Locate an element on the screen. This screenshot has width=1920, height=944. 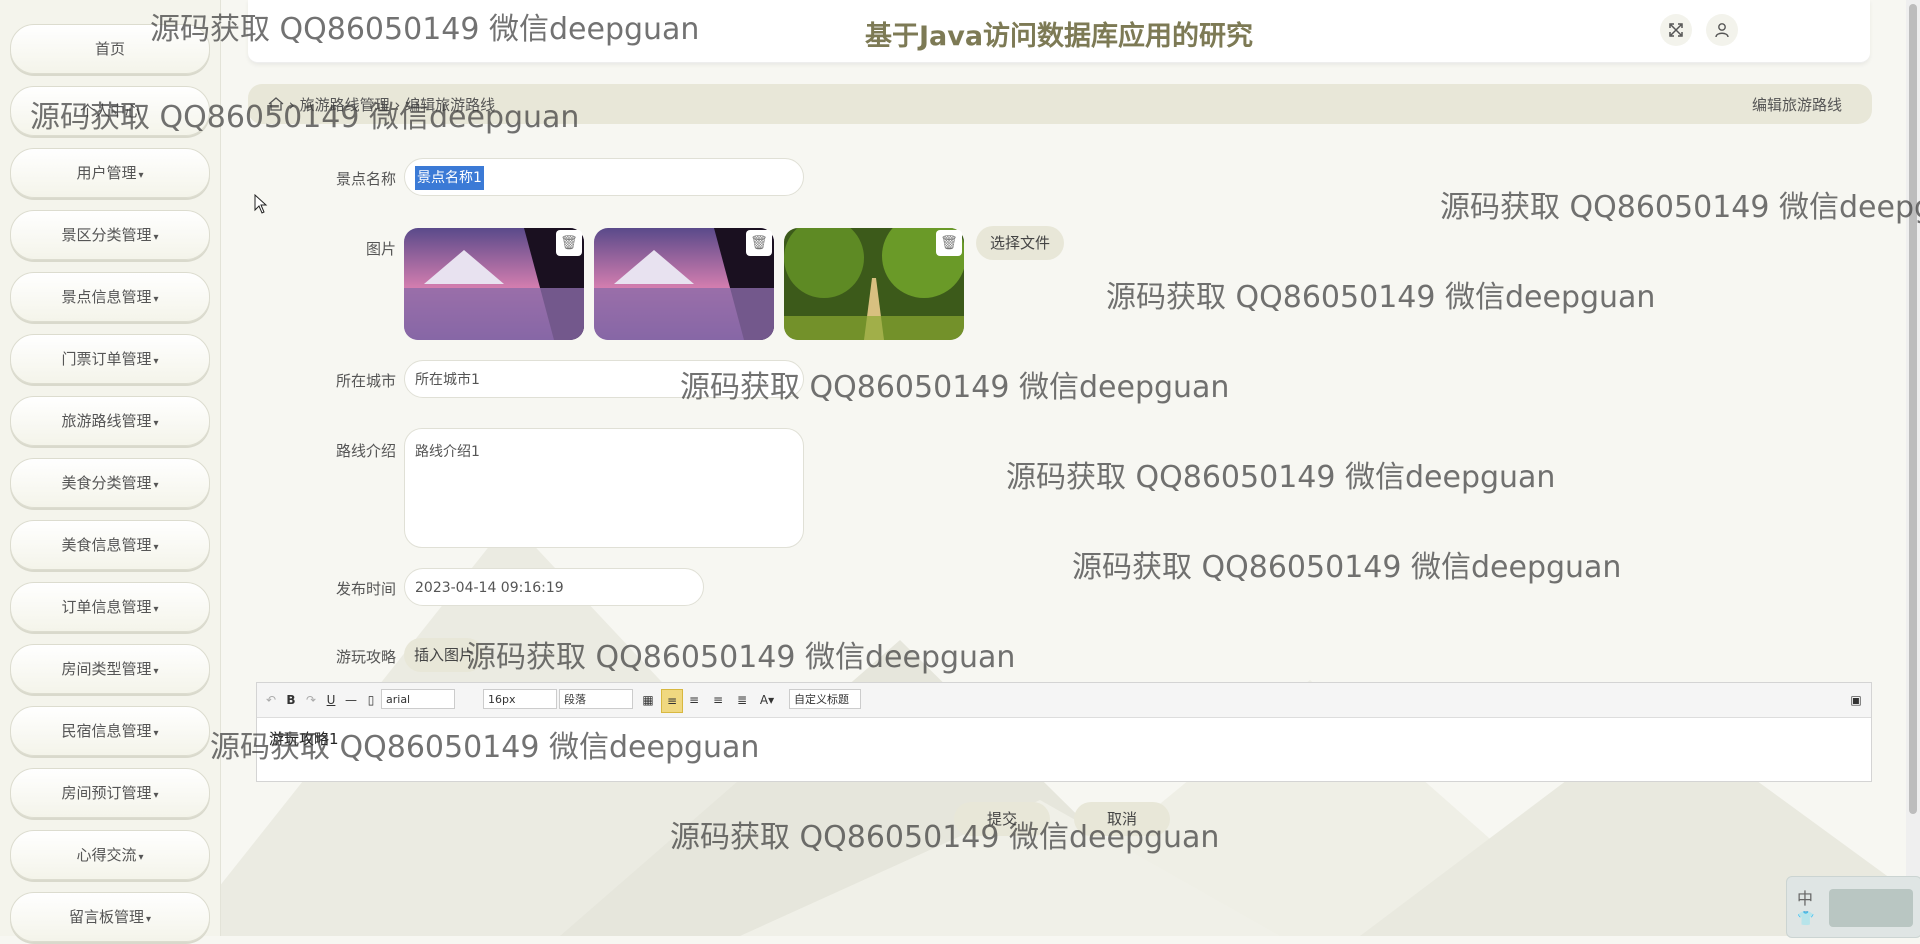
align-justify-icon: ≣ is located at coordinates (742, 700).